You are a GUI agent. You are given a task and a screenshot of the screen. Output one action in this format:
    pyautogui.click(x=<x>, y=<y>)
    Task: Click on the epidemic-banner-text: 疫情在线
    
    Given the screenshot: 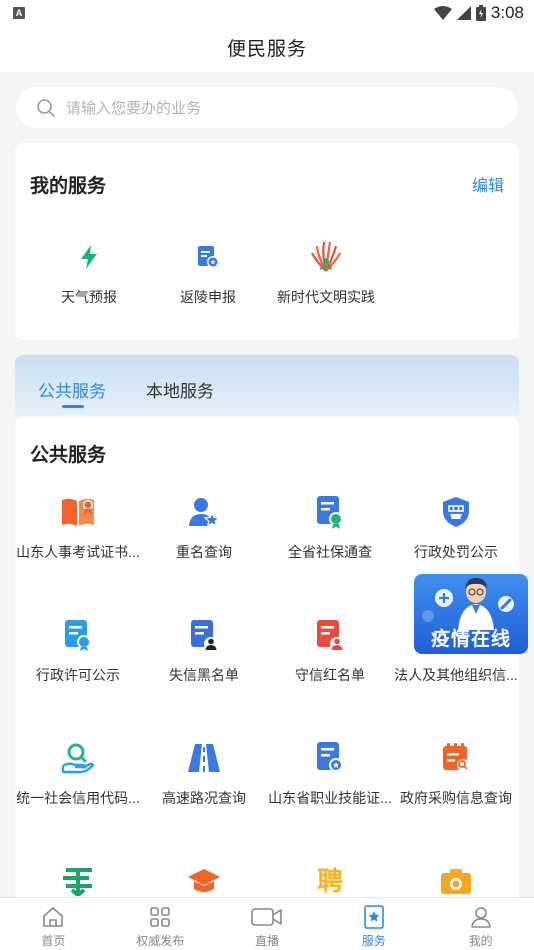 What is the action you would take?
    pyautogui.click(x=470, y=639)
    